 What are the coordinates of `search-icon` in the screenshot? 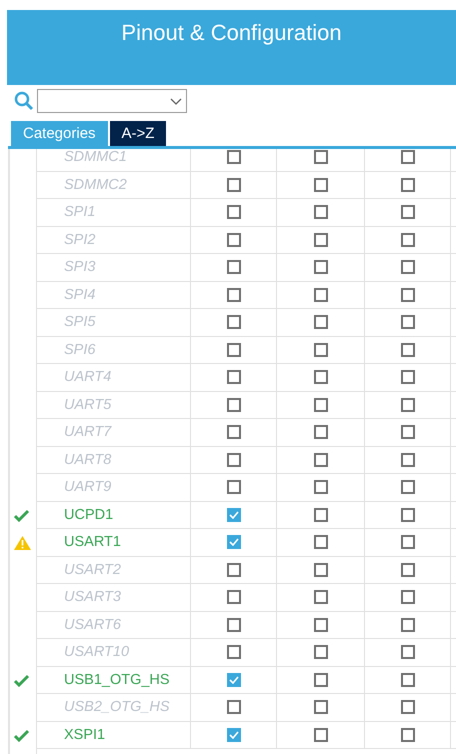 It's located at (24, 101).